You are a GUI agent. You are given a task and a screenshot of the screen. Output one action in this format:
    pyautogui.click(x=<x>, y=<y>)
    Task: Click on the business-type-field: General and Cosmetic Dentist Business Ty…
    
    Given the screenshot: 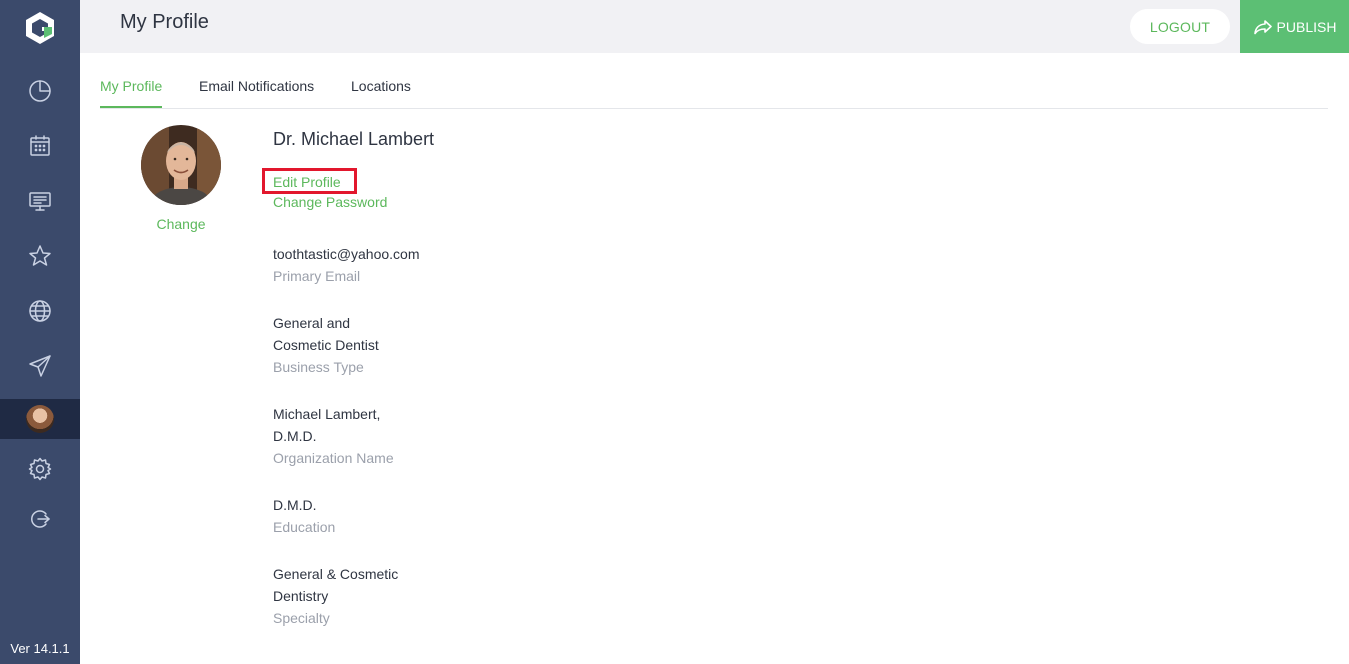 What is the action you would take?
    pyautogui.click(x=373, y=345)
    